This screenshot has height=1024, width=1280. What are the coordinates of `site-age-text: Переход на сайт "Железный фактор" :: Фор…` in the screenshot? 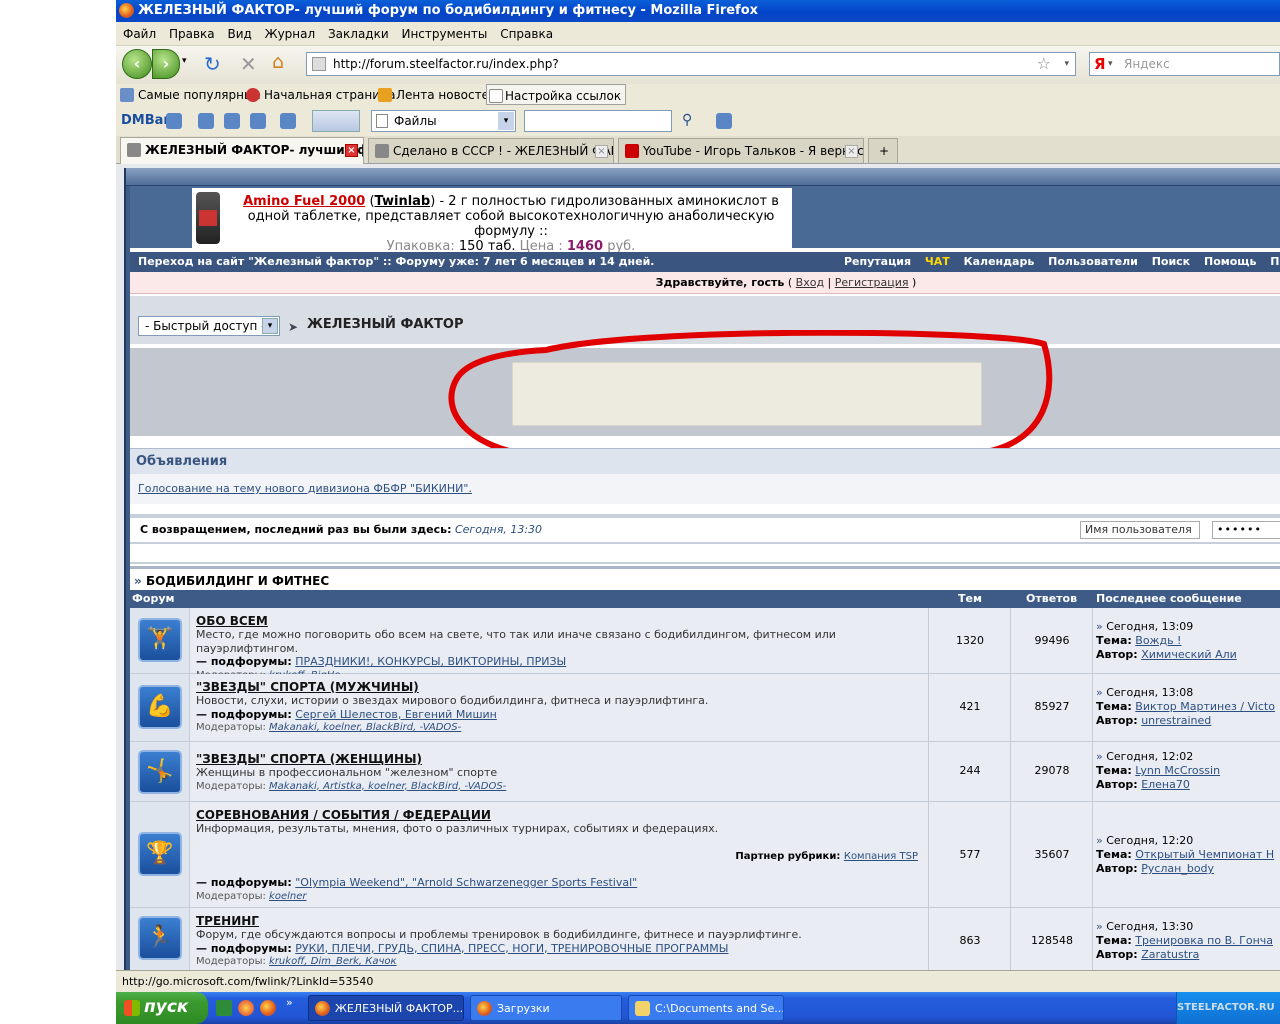 It's located at (396, 262).